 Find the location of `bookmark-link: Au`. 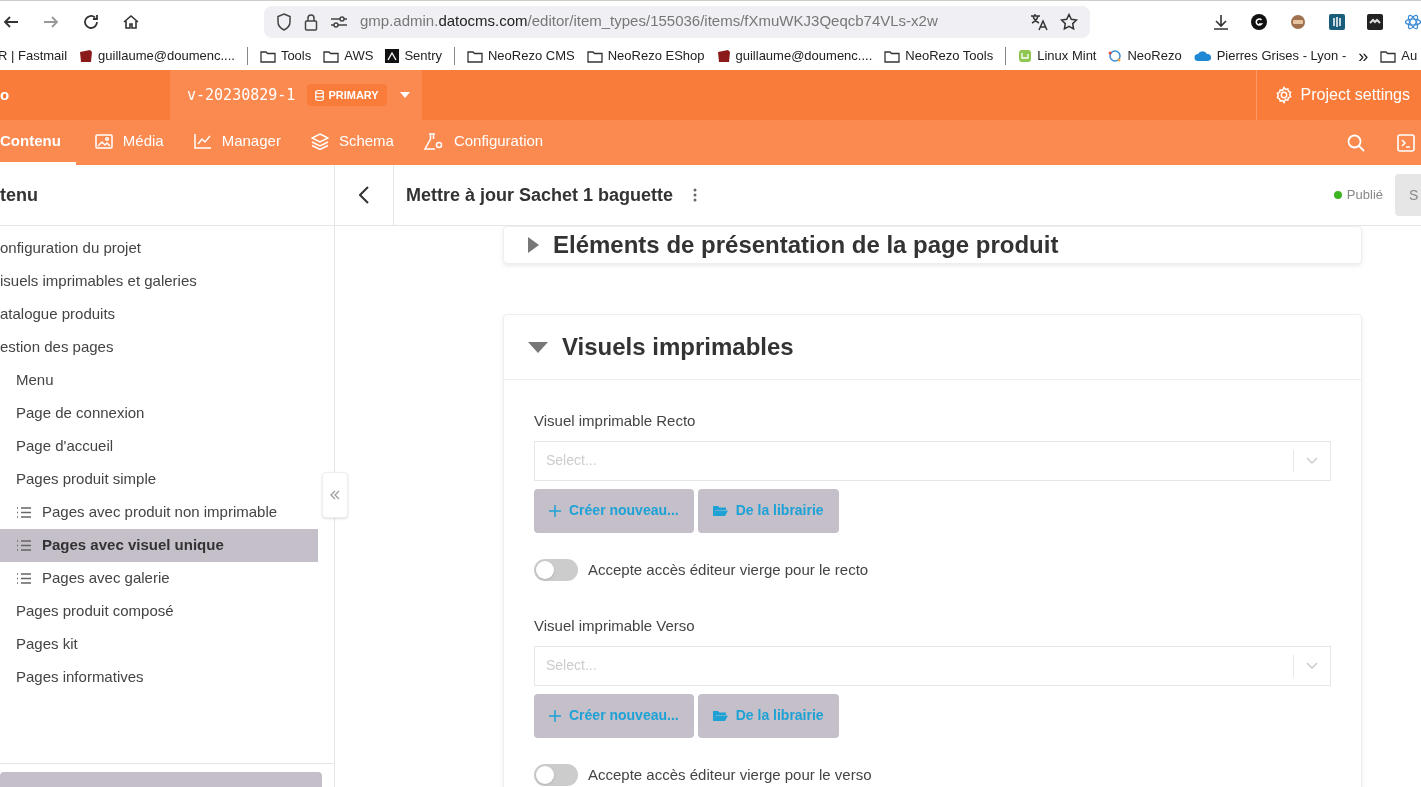

bookmark-link: Au is located at coordinates (1399, 56).